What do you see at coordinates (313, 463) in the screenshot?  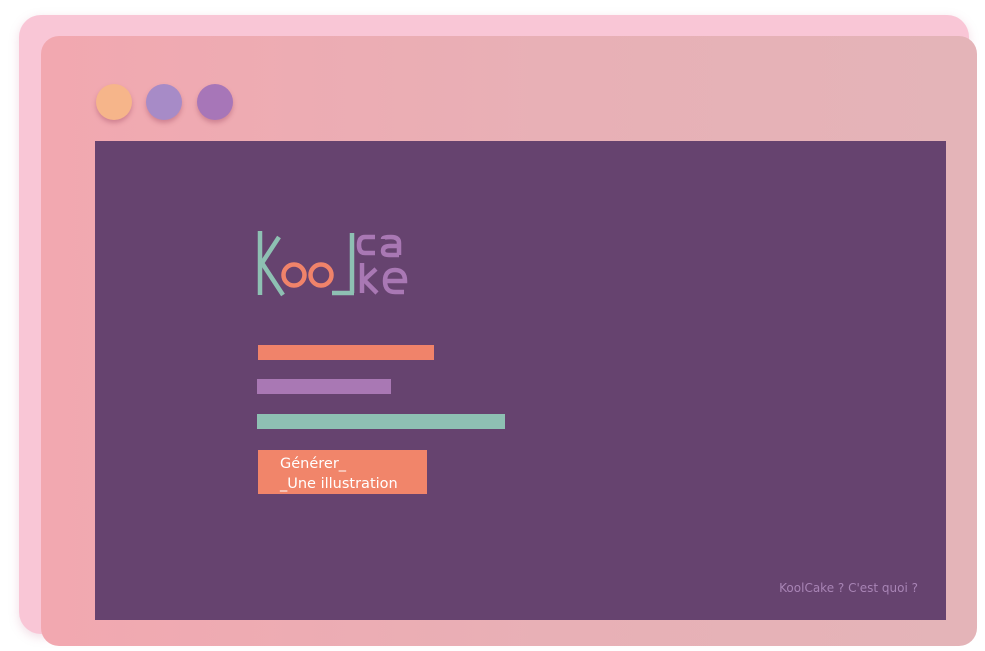 I see `generate-button-line1: Générer_` at bounding box center [313, 463].